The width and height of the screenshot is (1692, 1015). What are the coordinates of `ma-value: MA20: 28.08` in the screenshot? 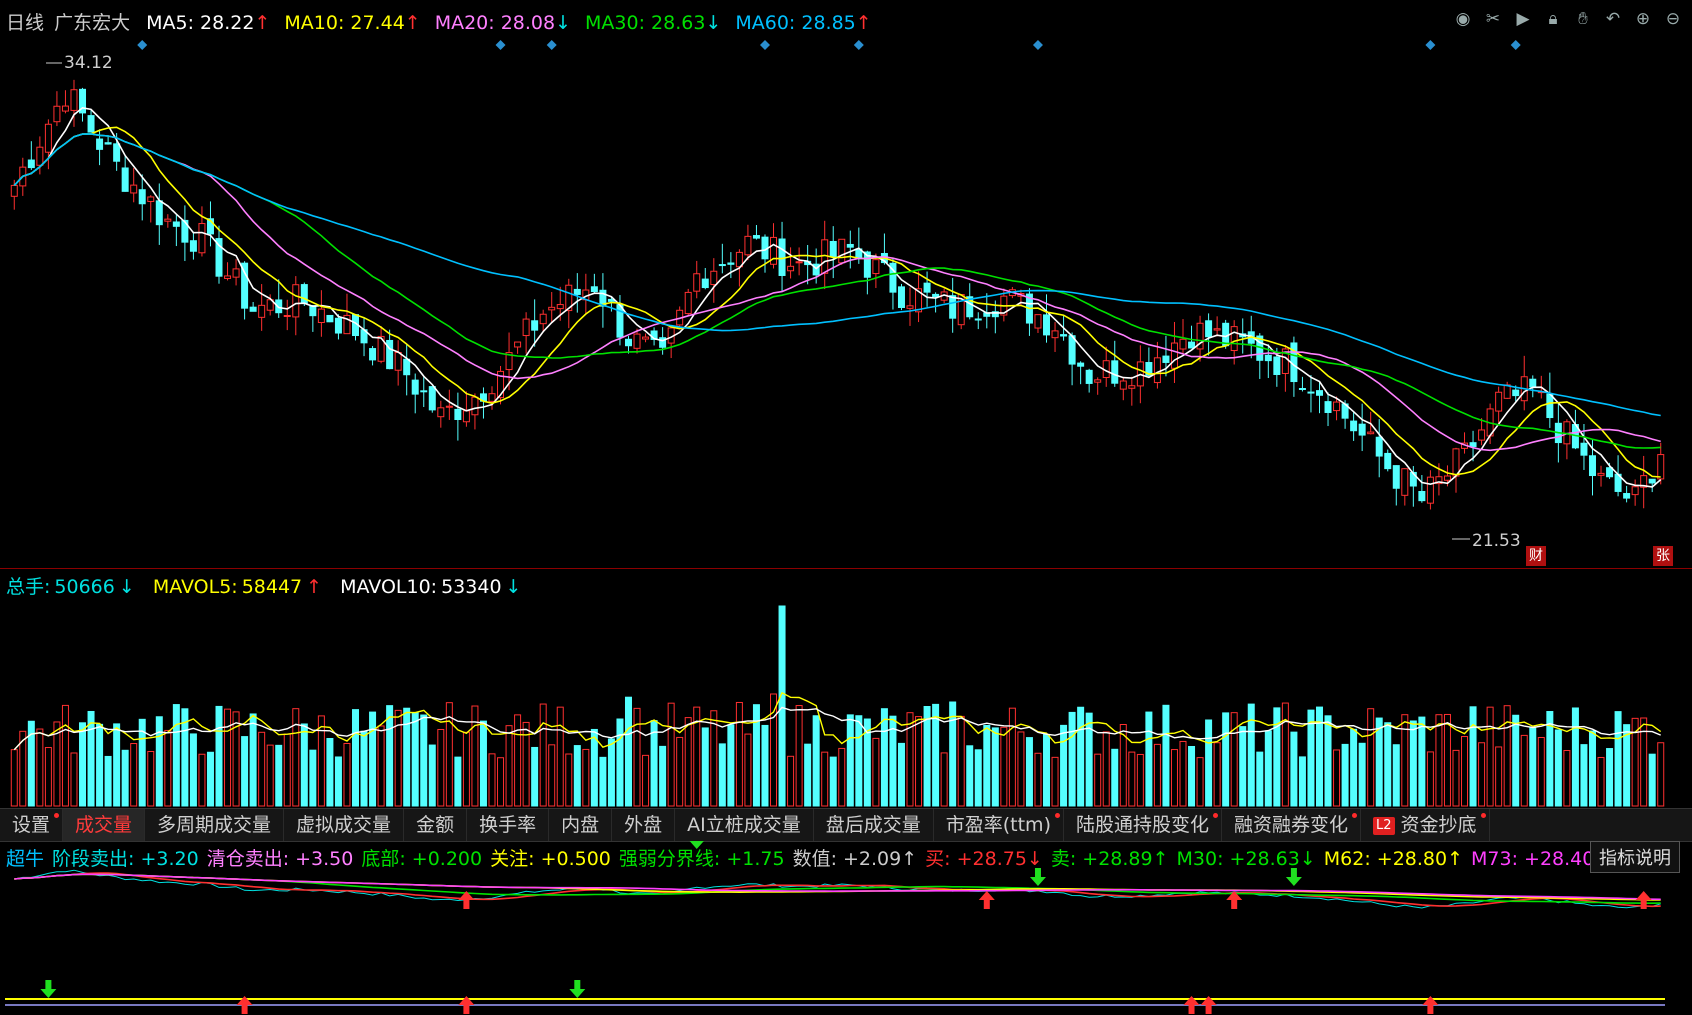 It's located at (495, 23).